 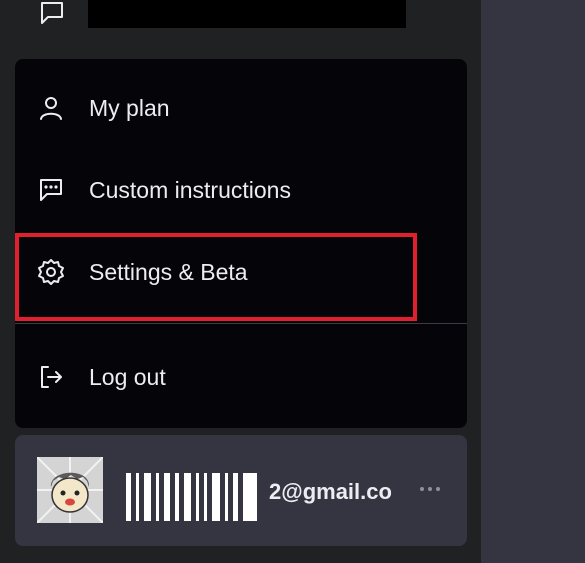 What do you see at coordinates (129, 107) in the screenshot?
I see `menu-item-label: My plan` at bounding box center [129, 107].